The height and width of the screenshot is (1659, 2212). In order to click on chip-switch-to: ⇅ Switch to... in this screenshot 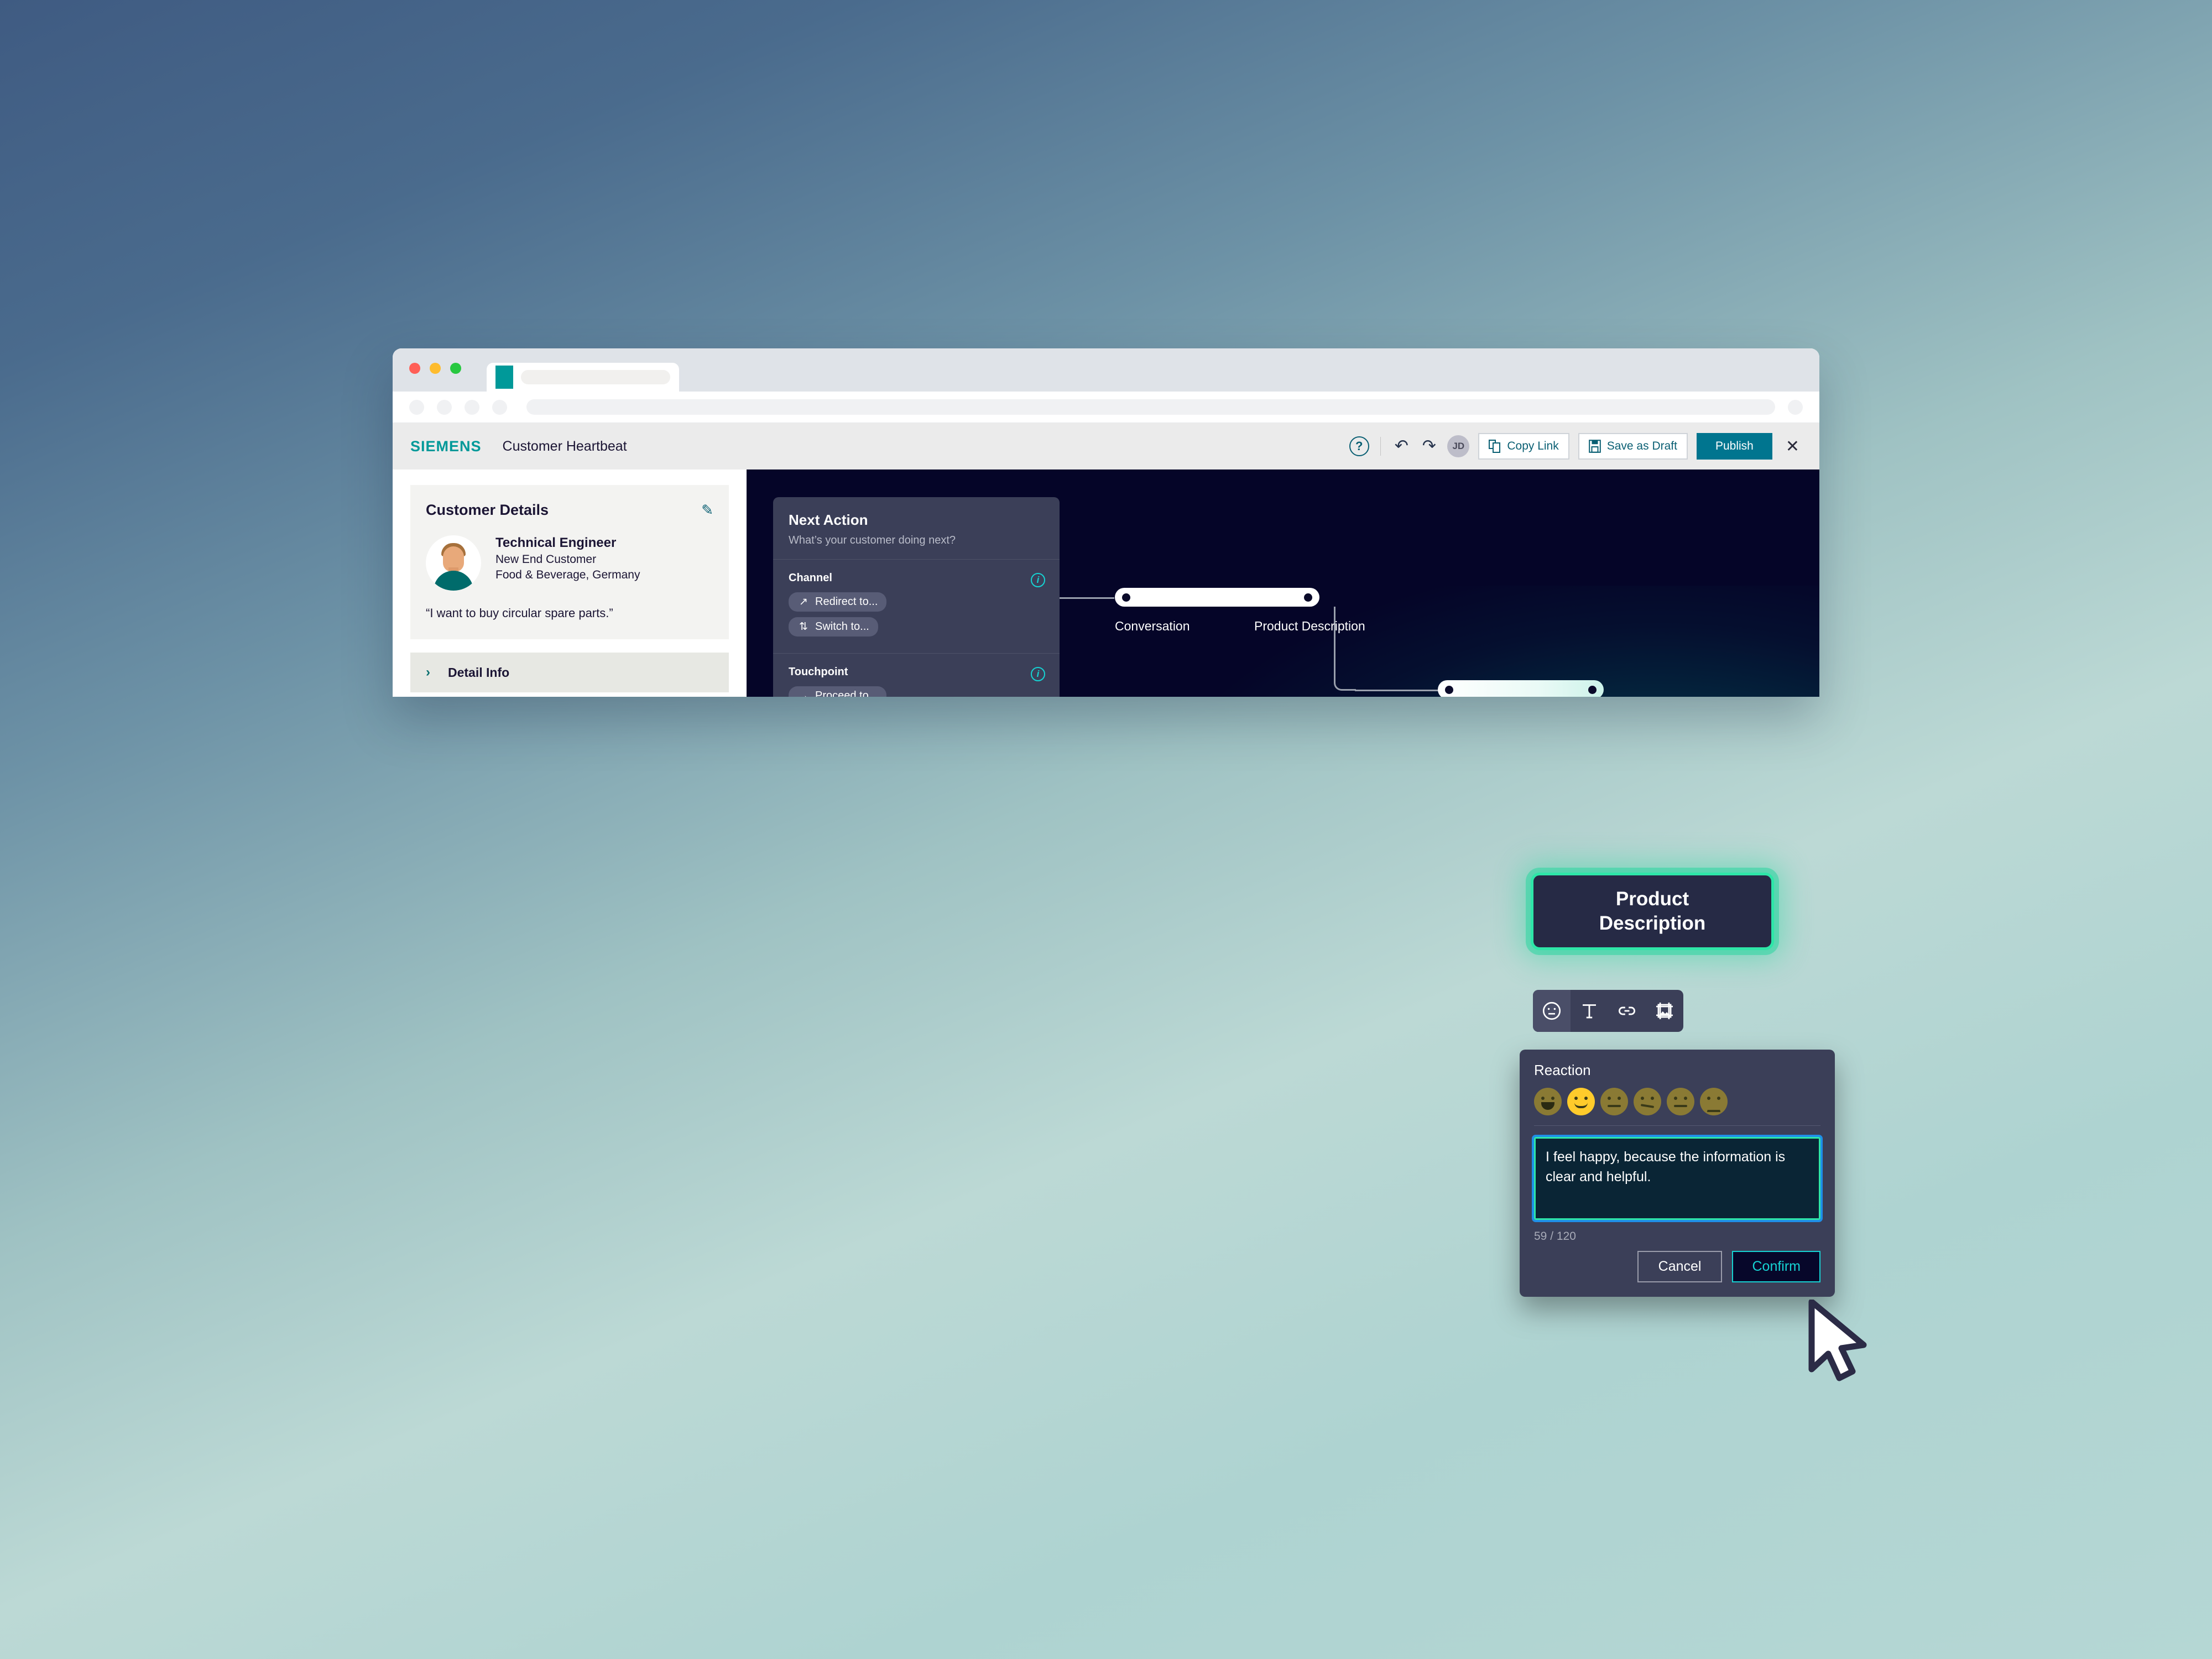, I will do `click(834, 627)`.